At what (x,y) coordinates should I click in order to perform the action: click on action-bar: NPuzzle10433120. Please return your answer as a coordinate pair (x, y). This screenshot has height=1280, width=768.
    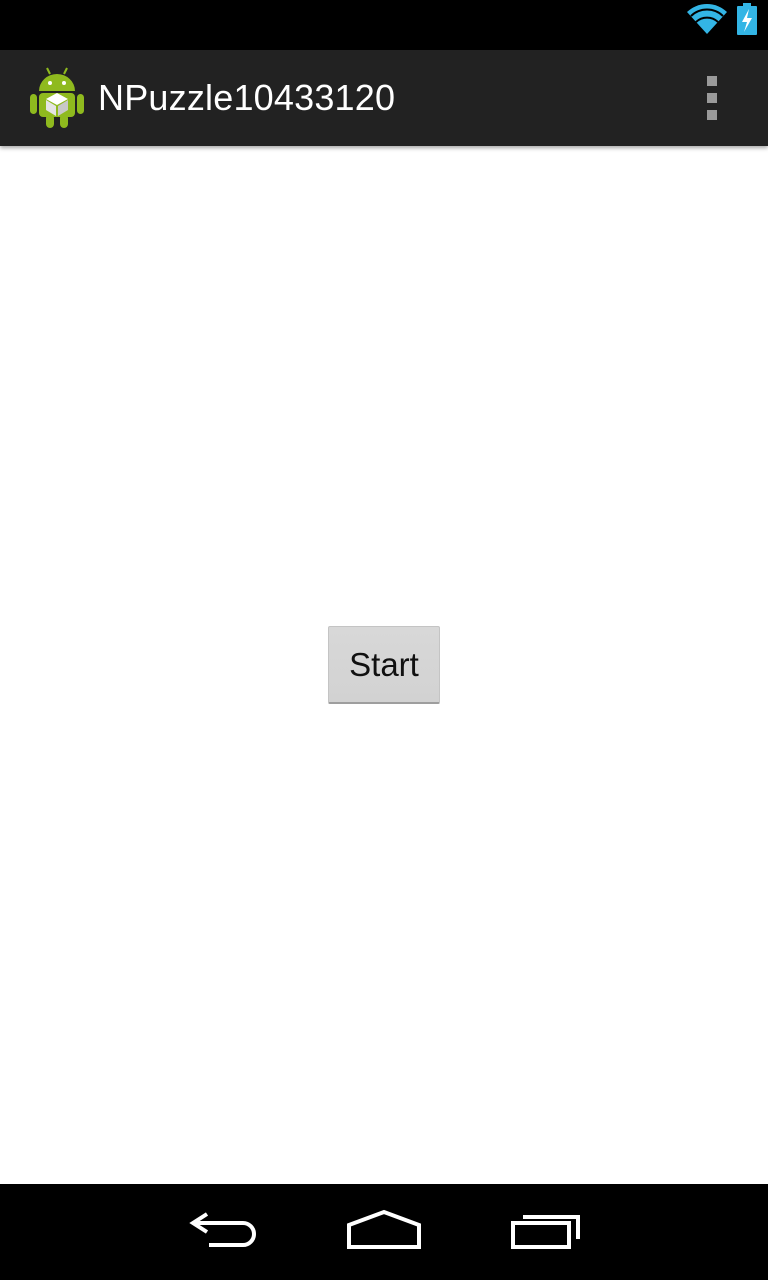
    Looking at the image, I should click on (384, 98).